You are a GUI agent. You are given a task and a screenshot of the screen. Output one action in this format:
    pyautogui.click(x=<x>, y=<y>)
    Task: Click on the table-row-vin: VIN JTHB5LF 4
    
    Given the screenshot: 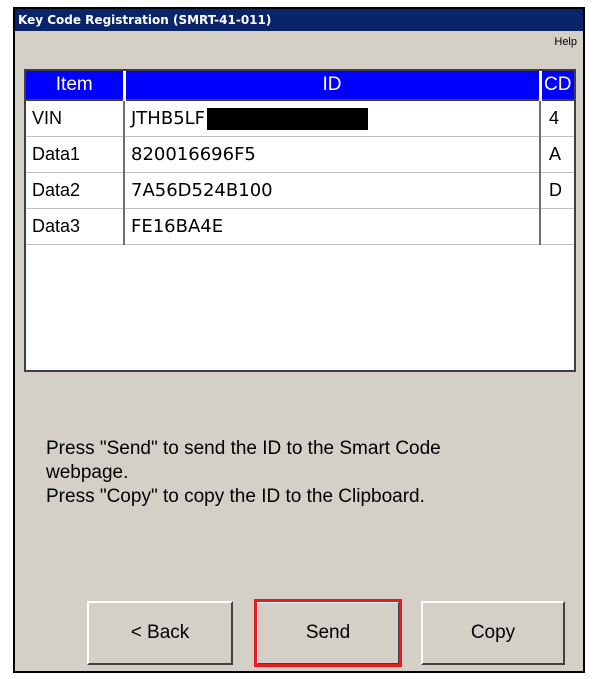 What is the action you would take?
    pyautogui.click(x=300, y=118)
    